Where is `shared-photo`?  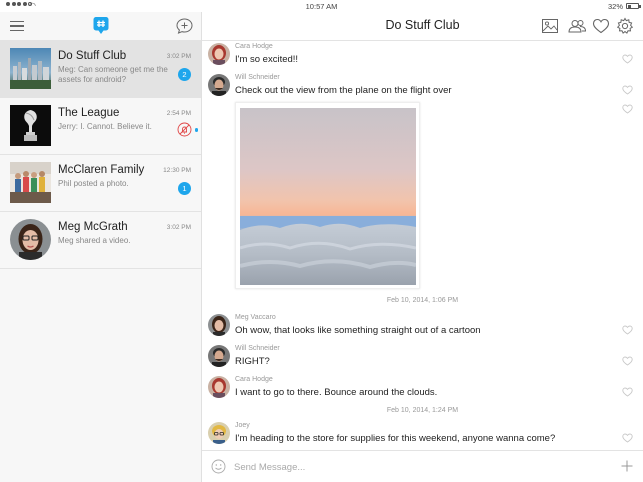
shared-photo is located at coordinates (327, 195).